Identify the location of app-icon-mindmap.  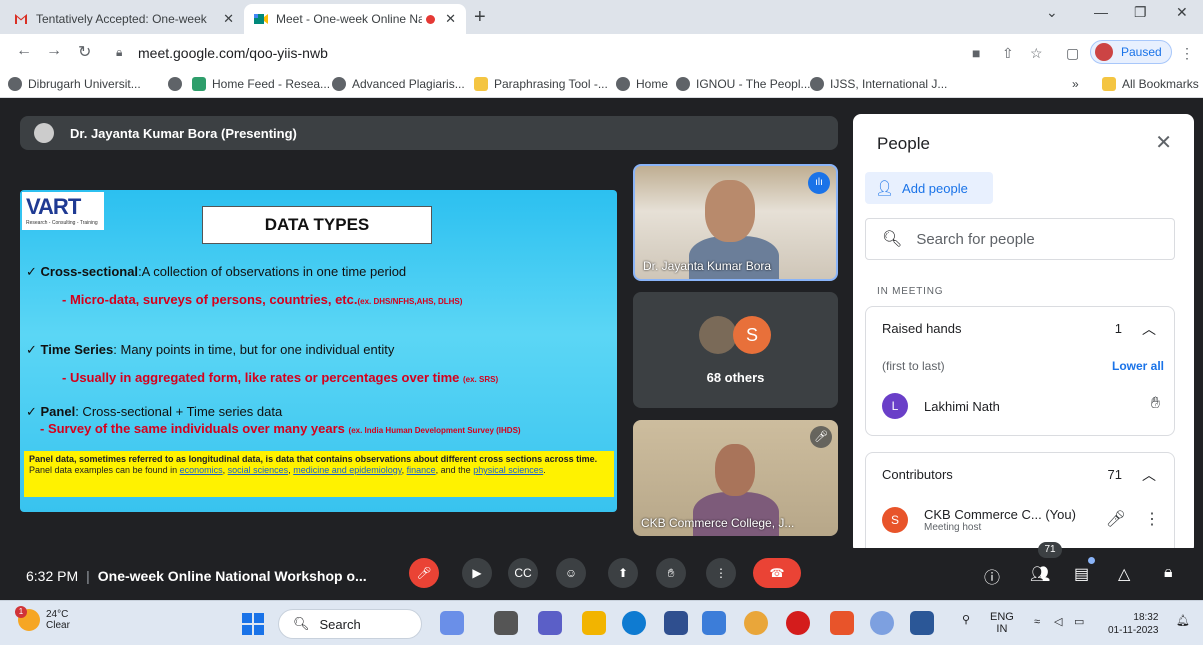
(714, 623).